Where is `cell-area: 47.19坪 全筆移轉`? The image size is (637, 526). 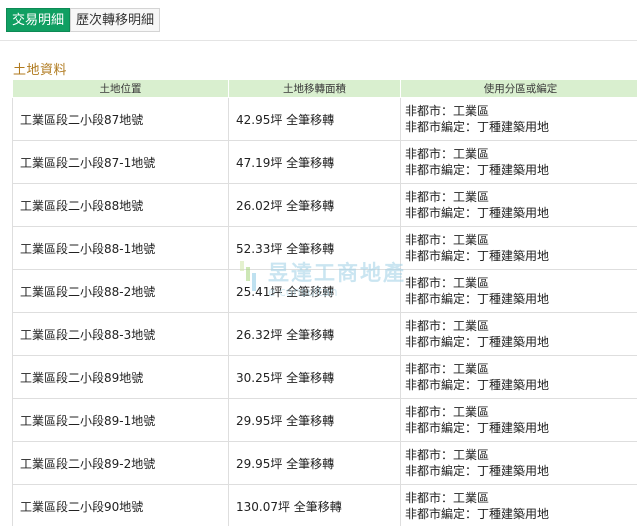
cell-area: 47.19坪 全筆移轉 is located at coordinates (314, 162).